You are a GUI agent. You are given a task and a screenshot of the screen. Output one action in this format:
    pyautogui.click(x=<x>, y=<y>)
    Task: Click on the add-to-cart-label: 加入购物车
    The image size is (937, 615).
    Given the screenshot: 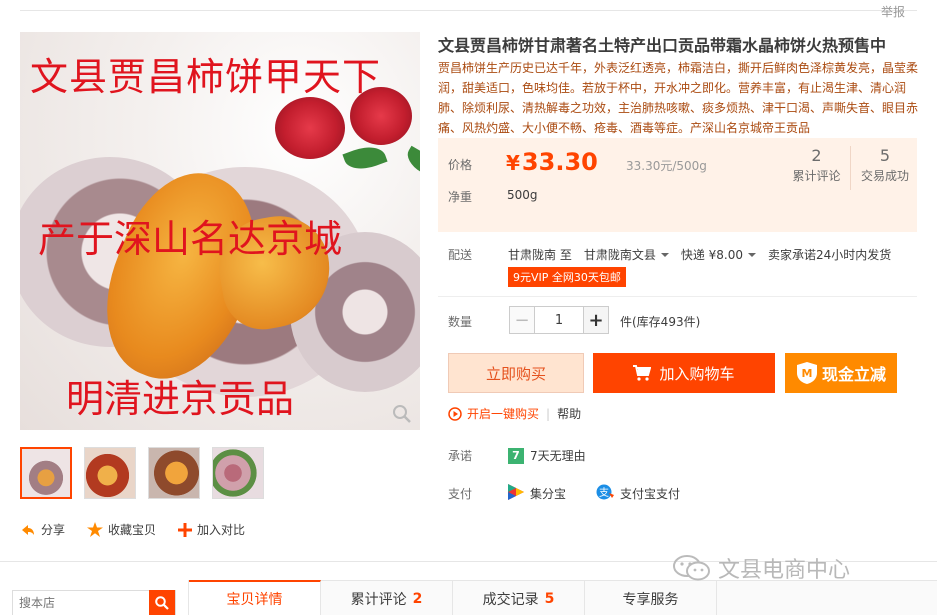 What is the action you would take?
    pyautogui.click(x=697, y=373)
    